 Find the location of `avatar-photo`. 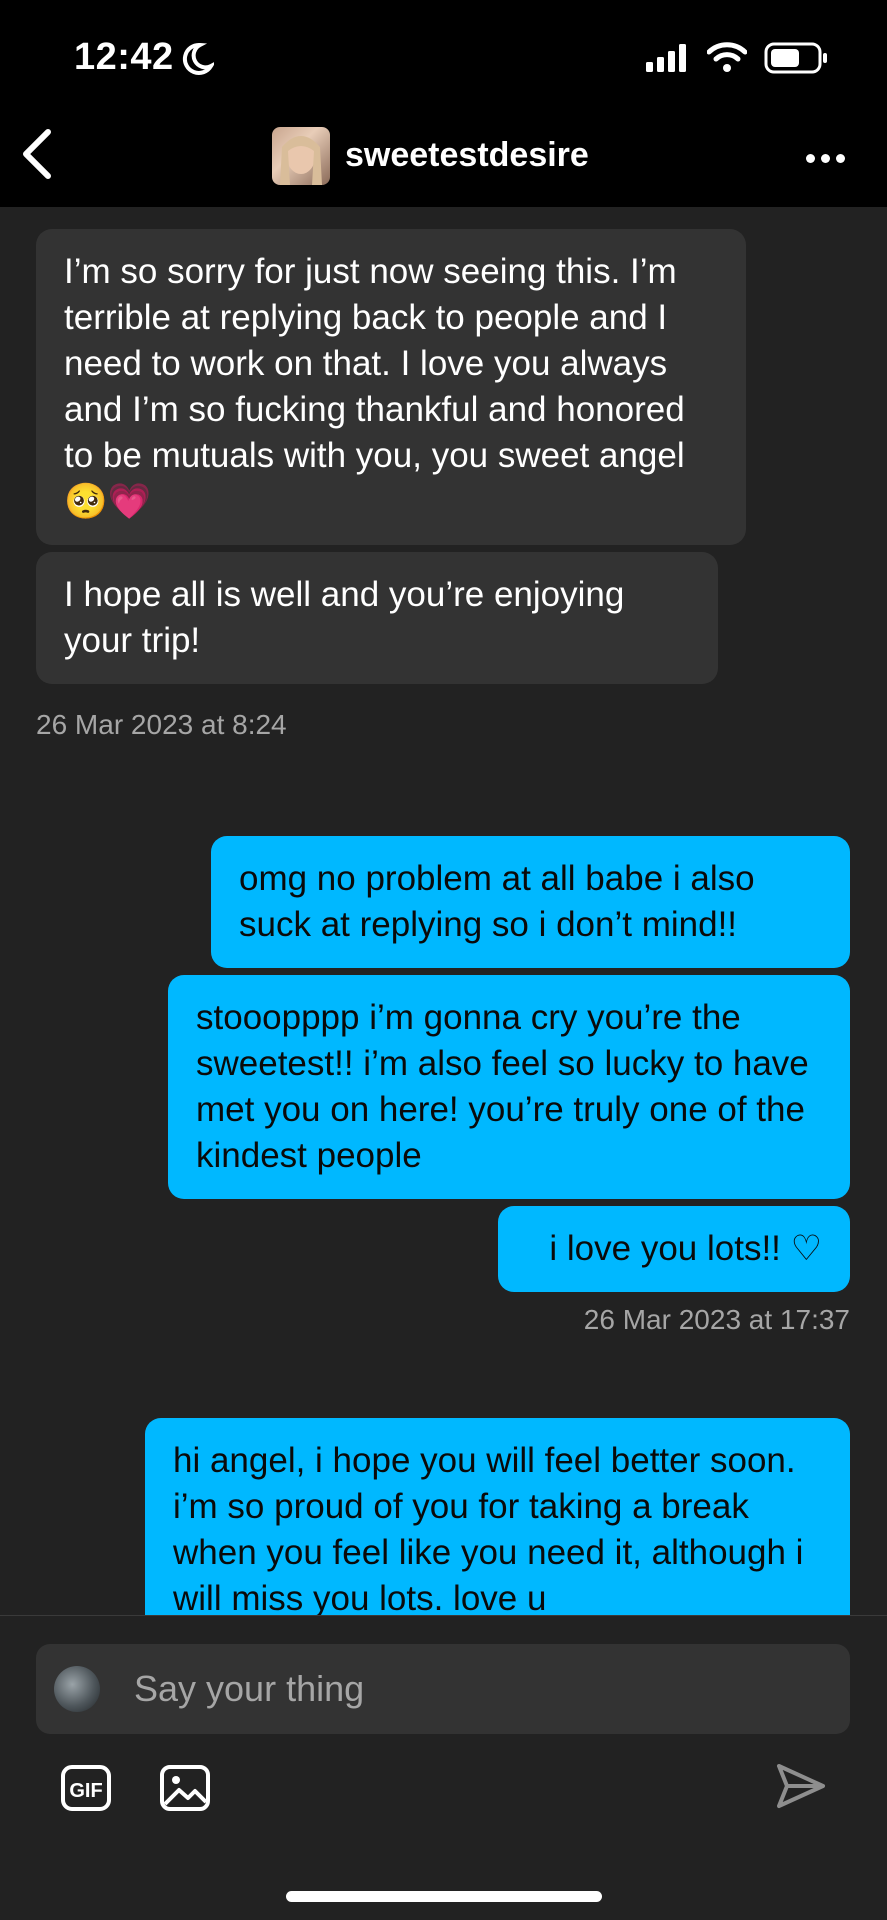

avatar-photo is located at coordinates (301, 160).